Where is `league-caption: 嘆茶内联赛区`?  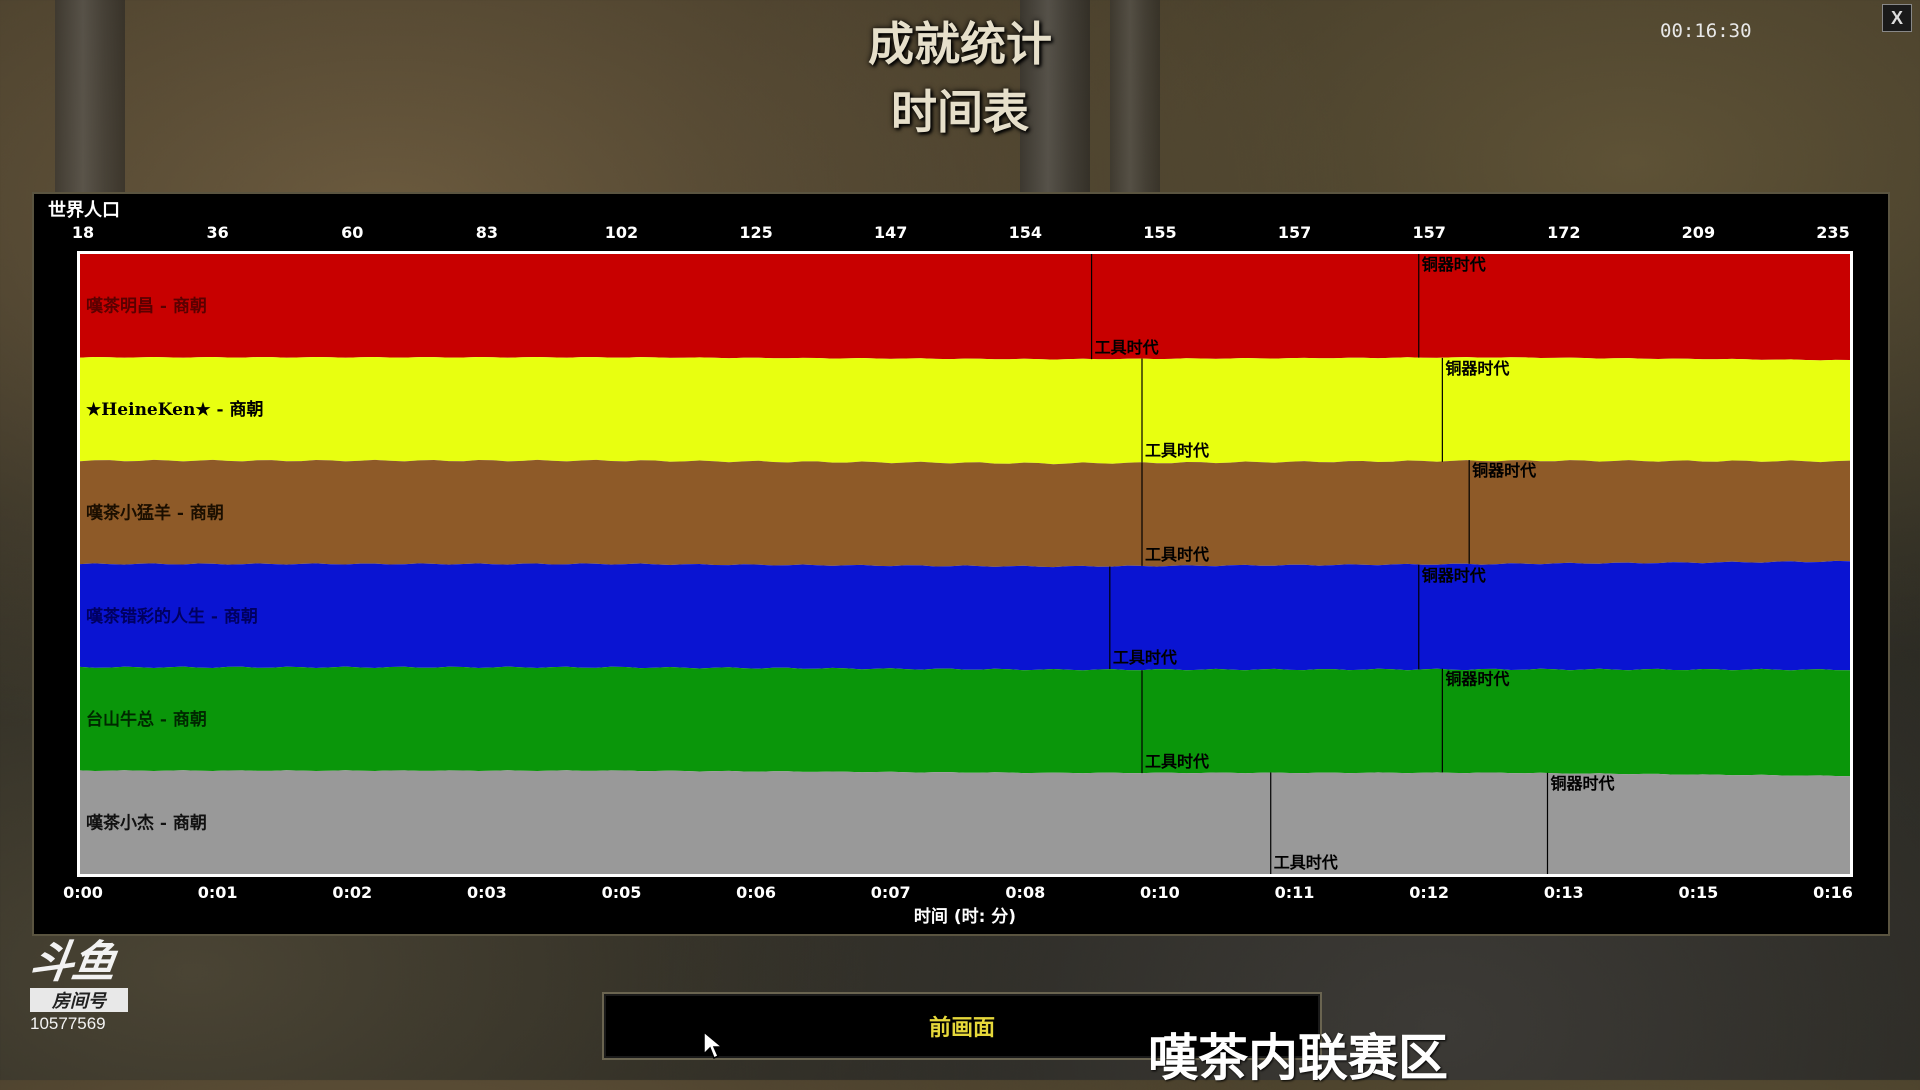 league-caption: 嘆茶内联赛区 is located at coordinates (1298, 1058).